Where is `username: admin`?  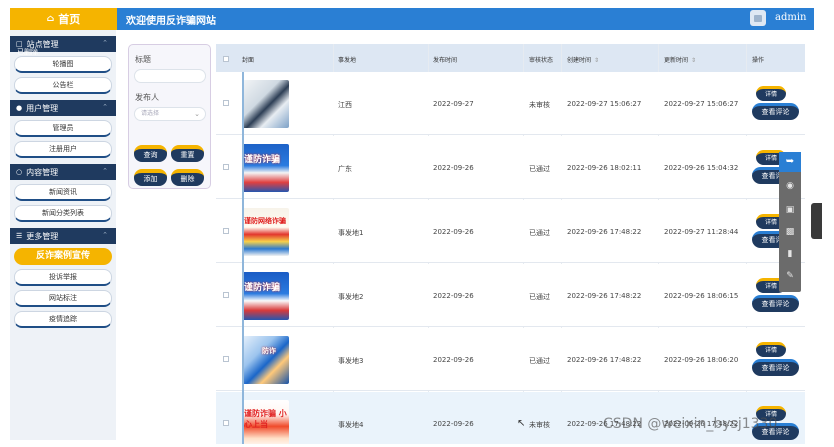 username: admin is located at coordinates (790, 17).